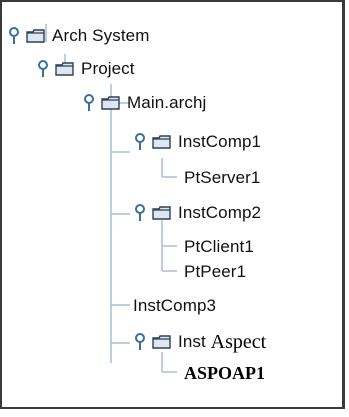 This screenshot has width=349, height=417. Describe the element at coordinates (101, 35) in the screenshot. I see `tree-node-label: Arch System` at that location.